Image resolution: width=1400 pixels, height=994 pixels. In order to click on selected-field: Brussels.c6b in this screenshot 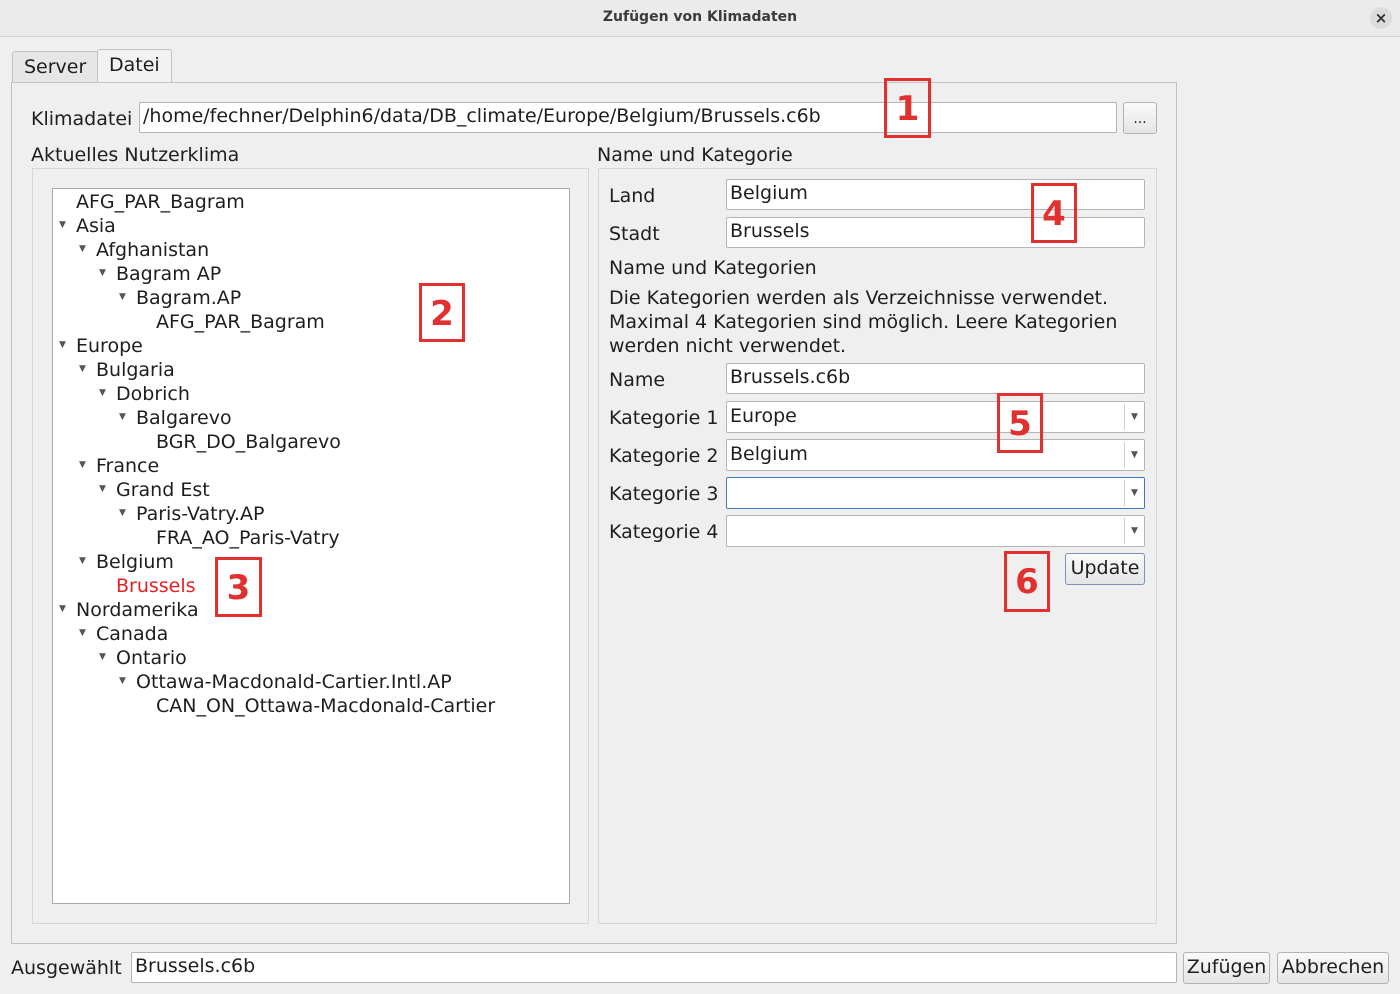, I will do `click(654, 967)`.